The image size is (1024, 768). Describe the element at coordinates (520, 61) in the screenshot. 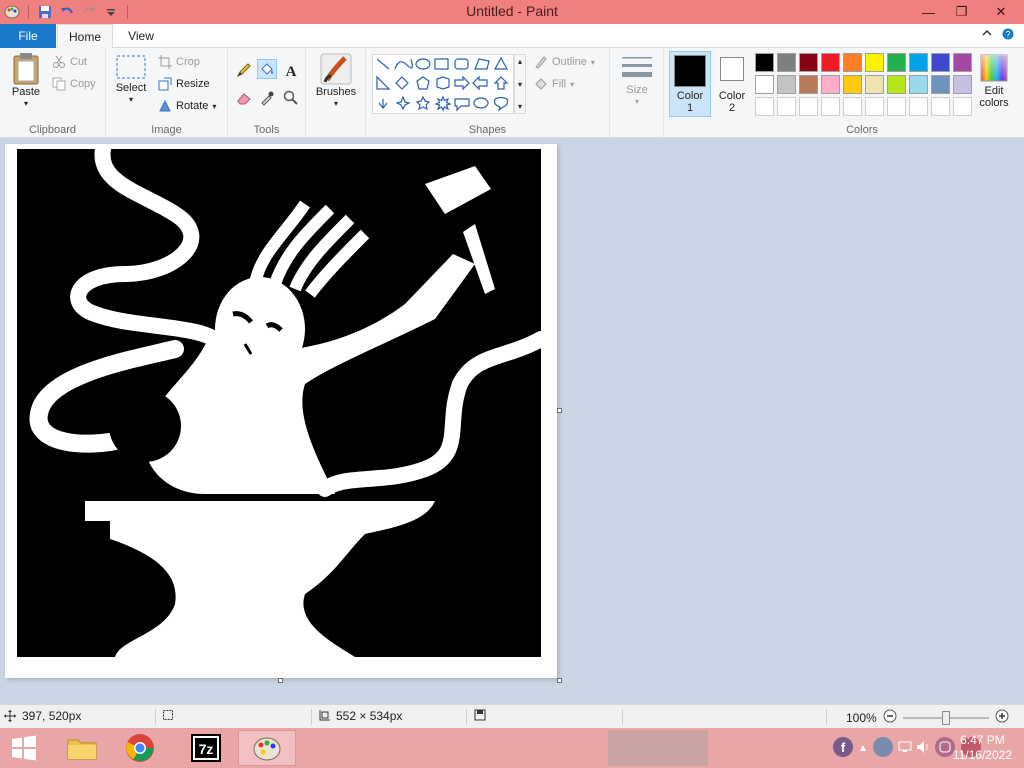

I see `scroll-up-icon: ▴` at that location.